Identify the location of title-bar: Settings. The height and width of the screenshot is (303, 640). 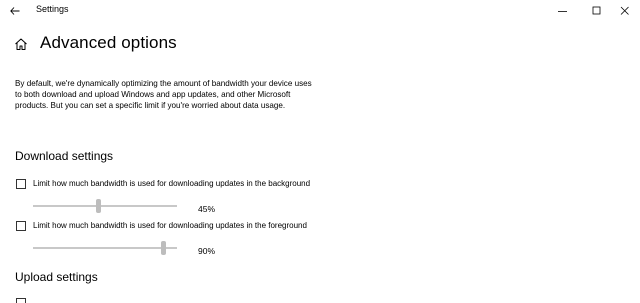
(320, 11).